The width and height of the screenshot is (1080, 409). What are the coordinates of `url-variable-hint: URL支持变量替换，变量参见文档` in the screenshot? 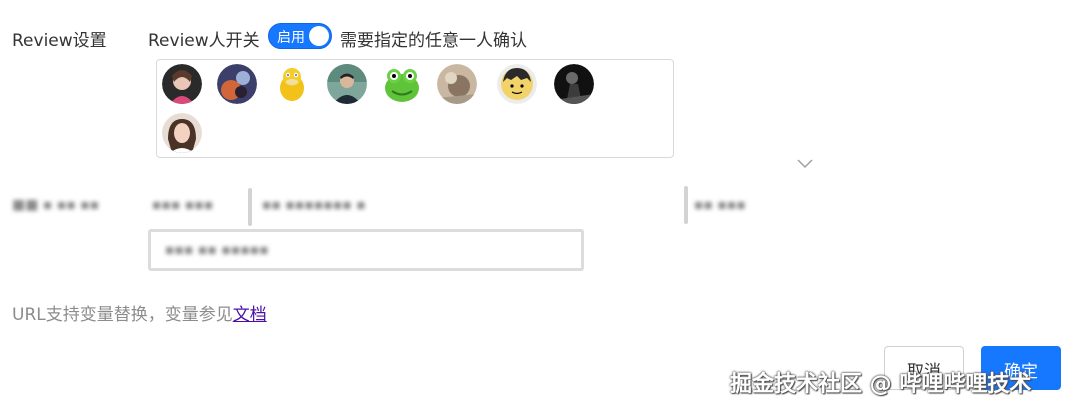 It's located at (139, 312).